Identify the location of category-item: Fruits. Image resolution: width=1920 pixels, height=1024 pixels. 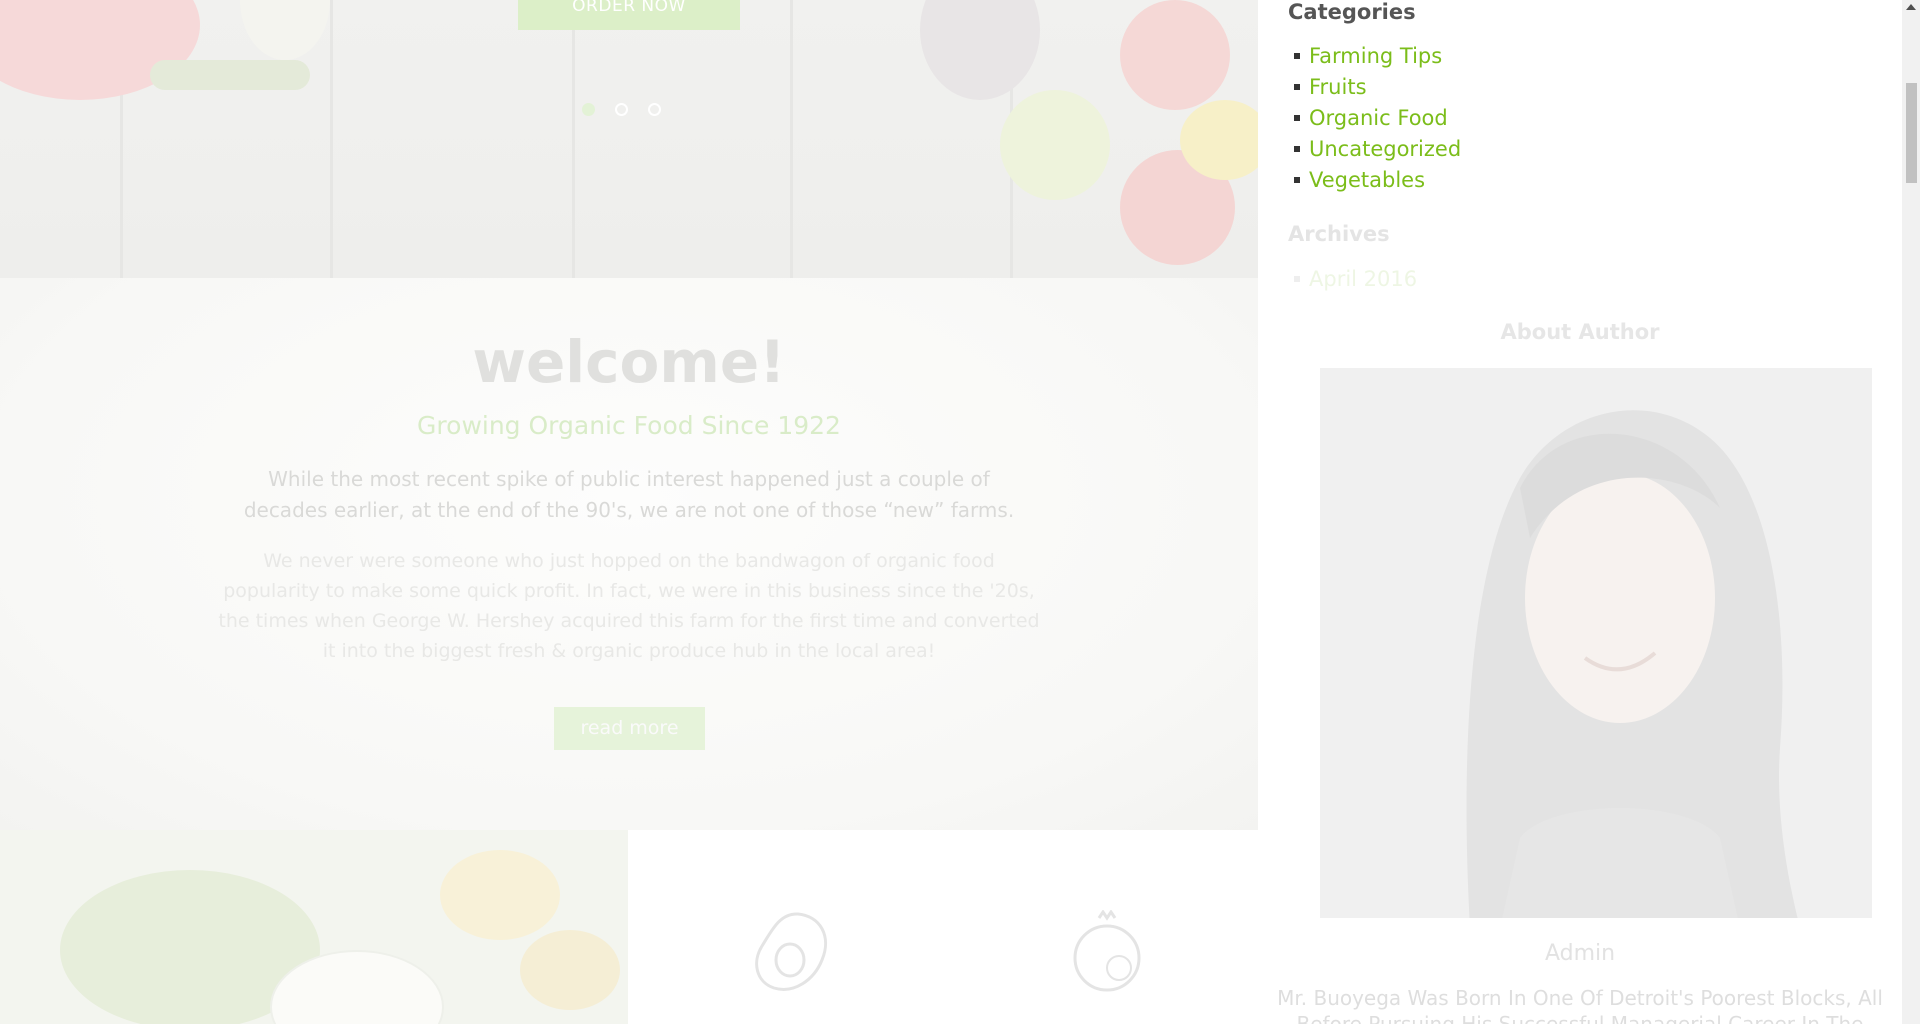
(1377, 86).